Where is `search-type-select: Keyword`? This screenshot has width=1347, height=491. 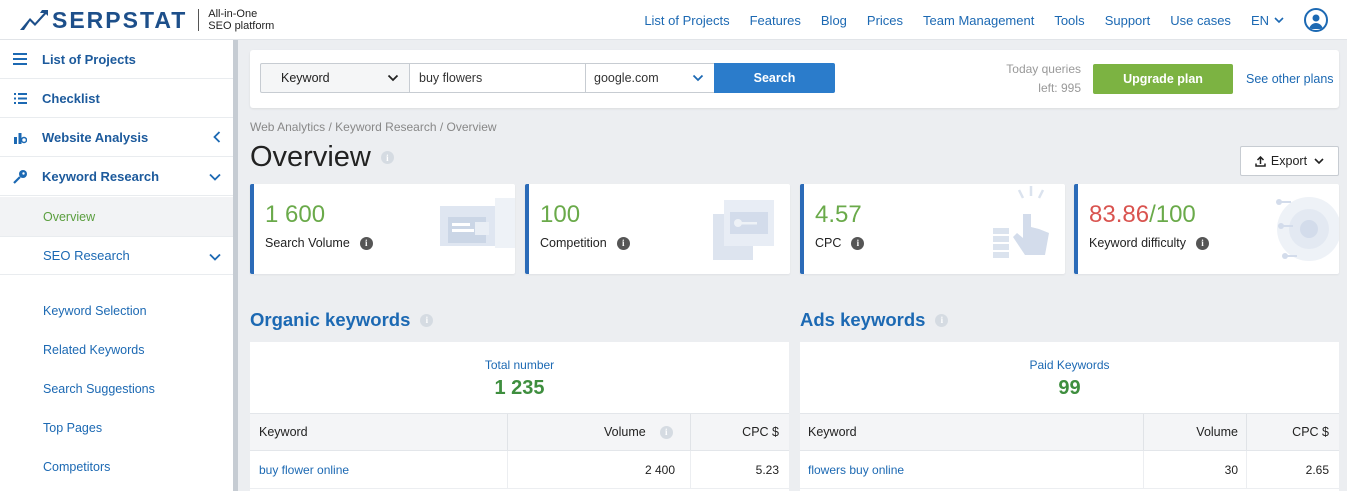
search-type-select: Keyword is located at coordinates (335, 78).